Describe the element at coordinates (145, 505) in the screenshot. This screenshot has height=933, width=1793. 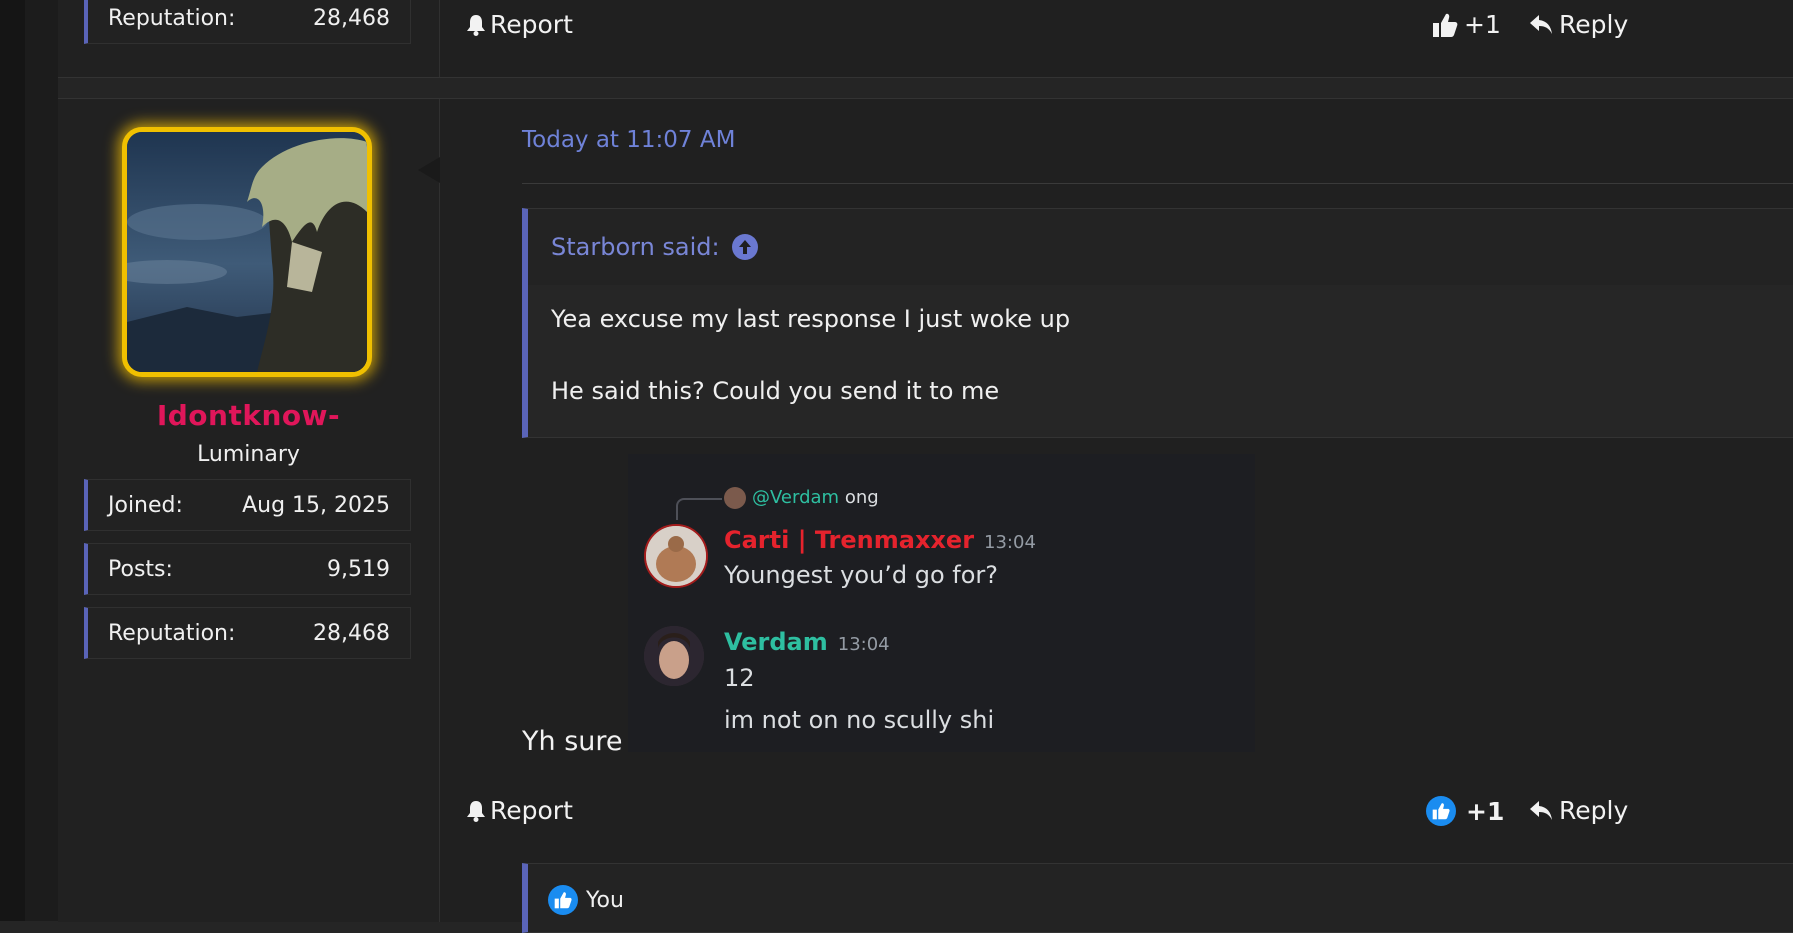
I see `stat-label: Joined:` at that location.